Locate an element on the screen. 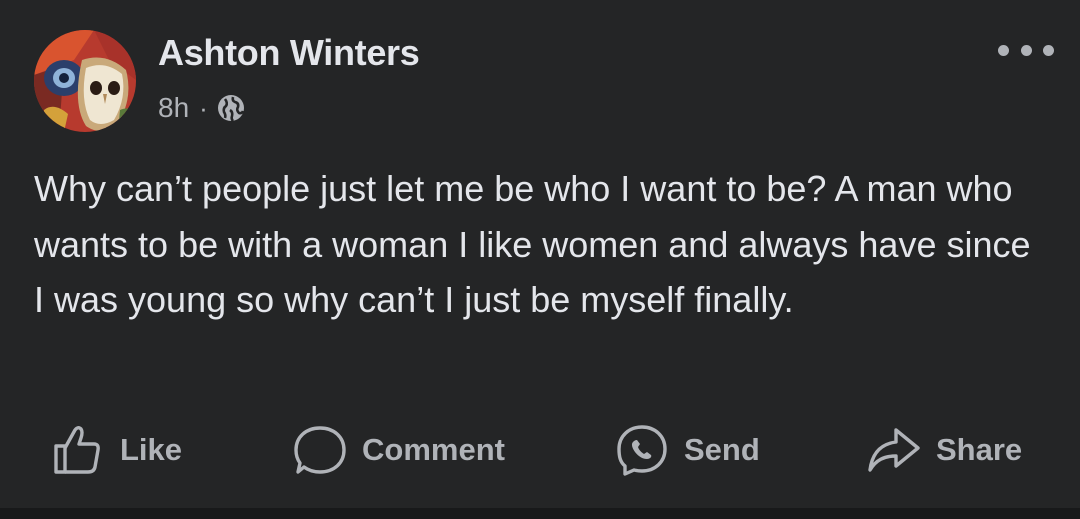 This screenshot has width=1080, height=519. messenger-icon is located at coordinates (642, 450).